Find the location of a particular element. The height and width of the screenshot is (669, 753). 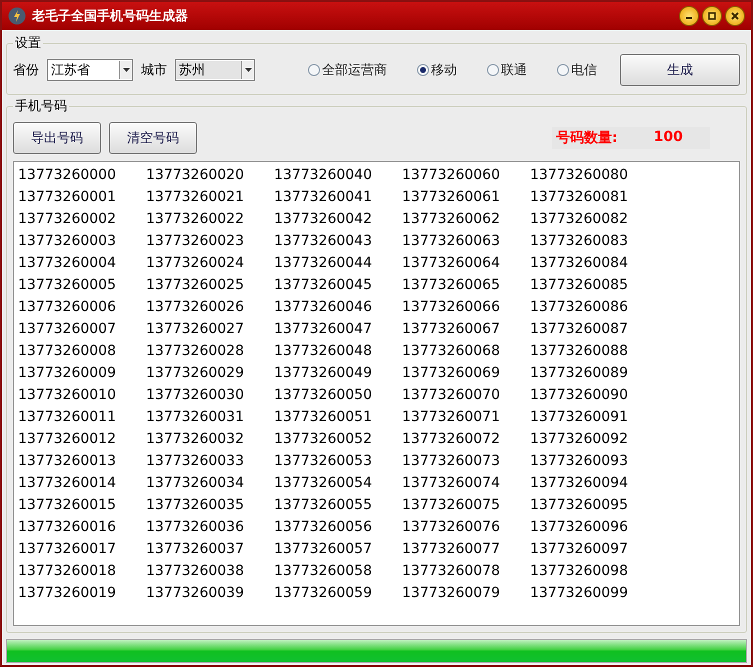

phone-number: 13773260055 is located at coordinates (323, 505).